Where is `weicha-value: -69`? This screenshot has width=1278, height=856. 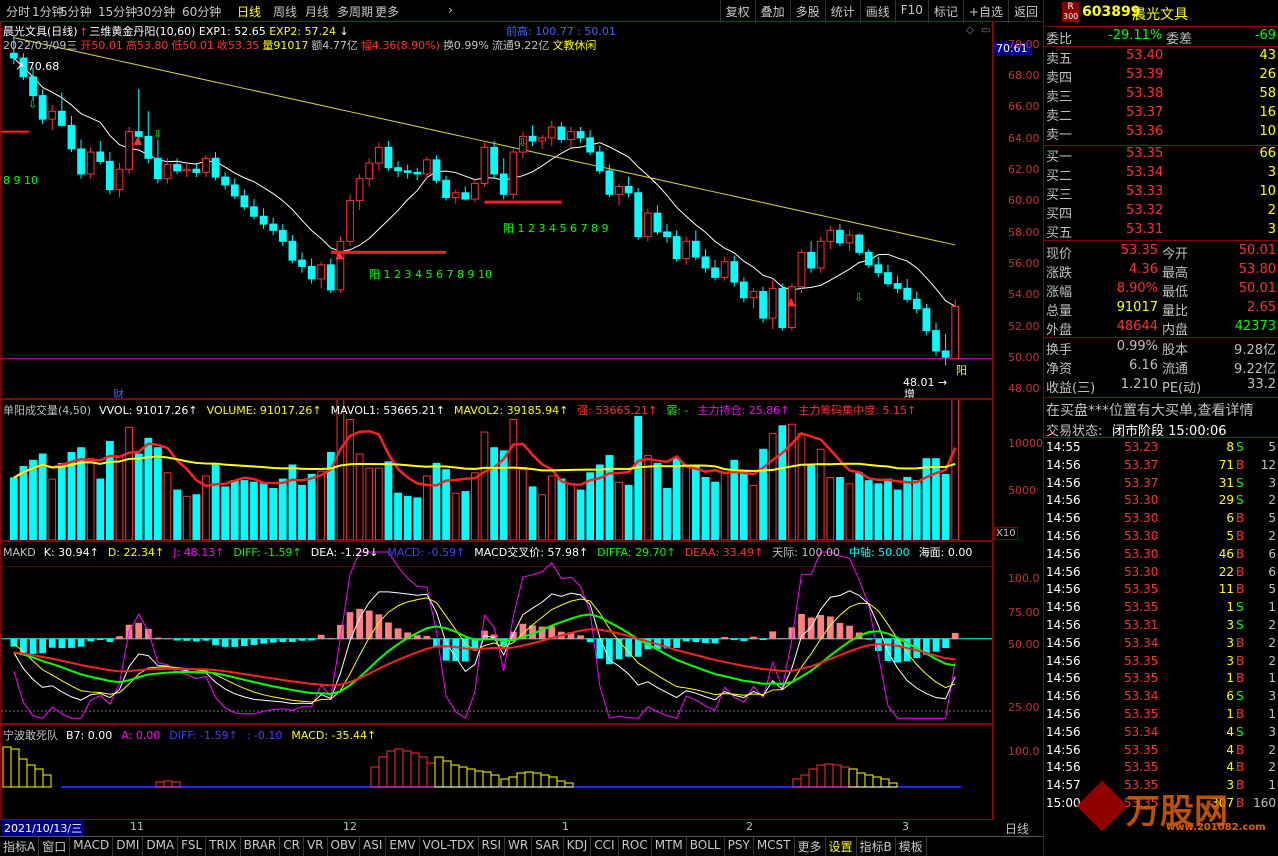 weicha-value: -69 is located at coordinates (1265, 35).